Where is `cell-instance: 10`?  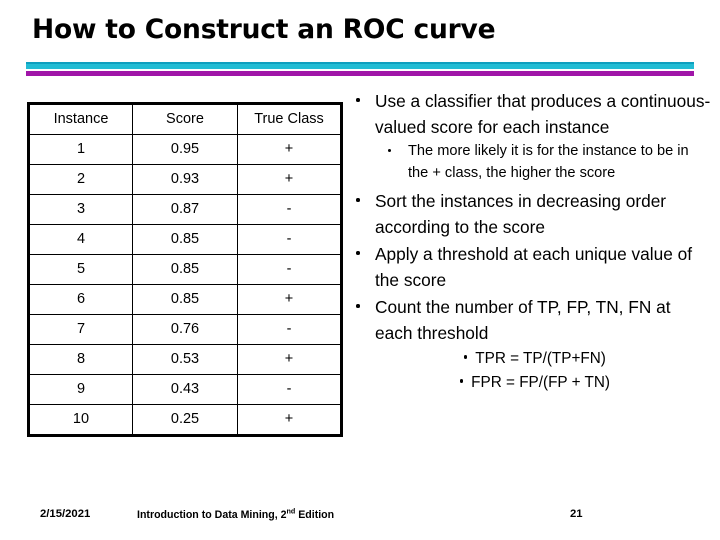 cell-instance: 10 is located at coordinates (80, 420).